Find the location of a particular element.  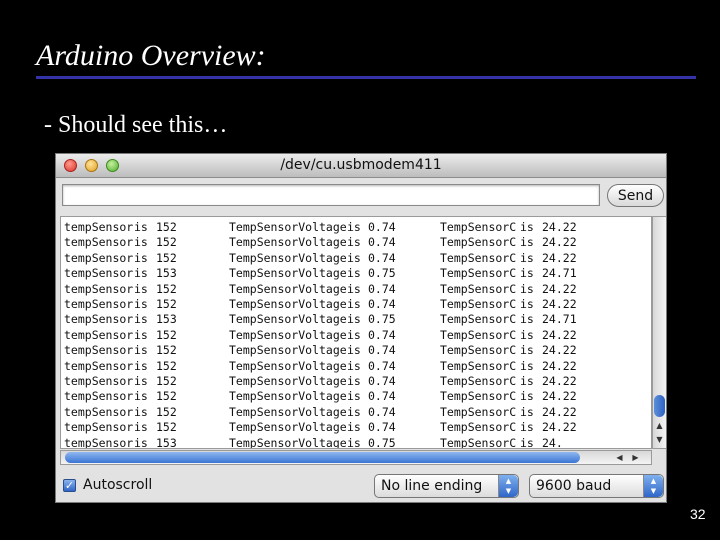

arrow-down-icon: ▼ is located at coordinates (659, 439).